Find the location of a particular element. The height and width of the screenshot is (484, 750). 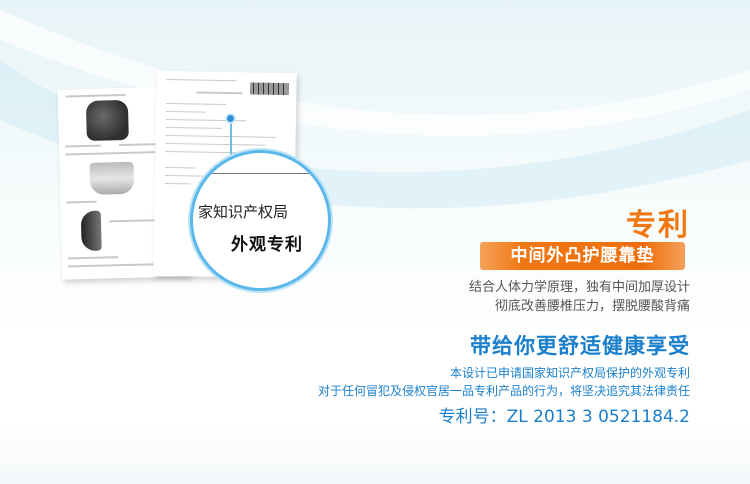

slogan: 带给你更舒适健康享受 is located at coordinates (580, 346).